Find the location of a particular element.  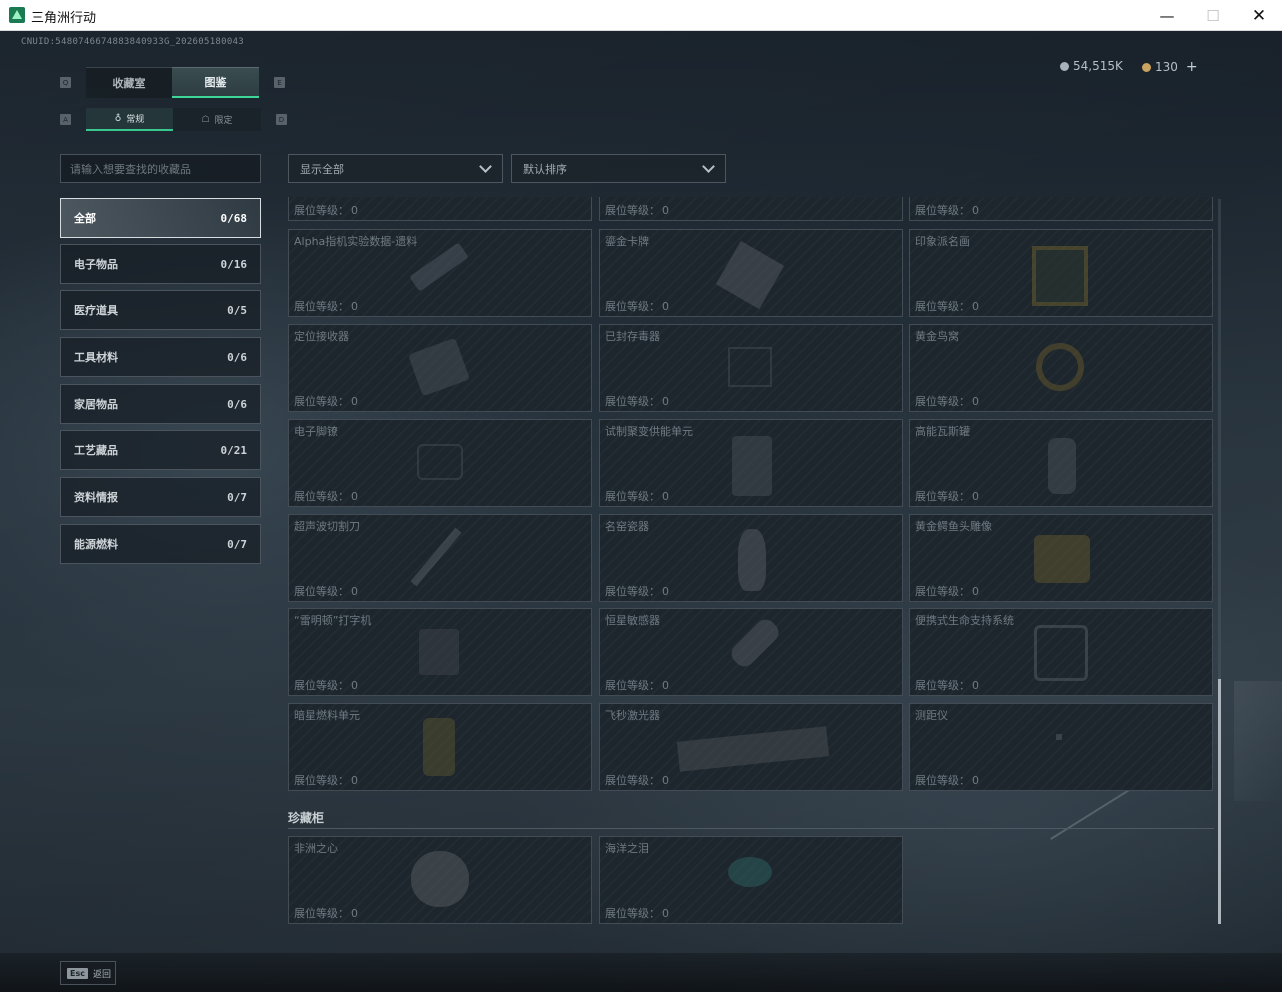

category-intel: 资料情报 0/7 is located at coordinates (160, 497).